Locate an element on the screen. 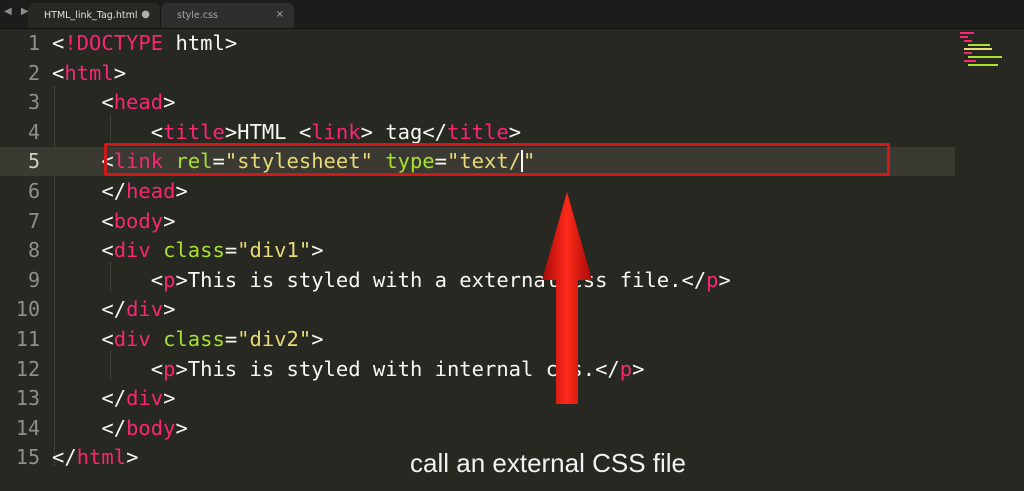 Image resolution: width=1024 pixels, height=491 pixels. line-number: 10 is located at coordinates (27, 309).